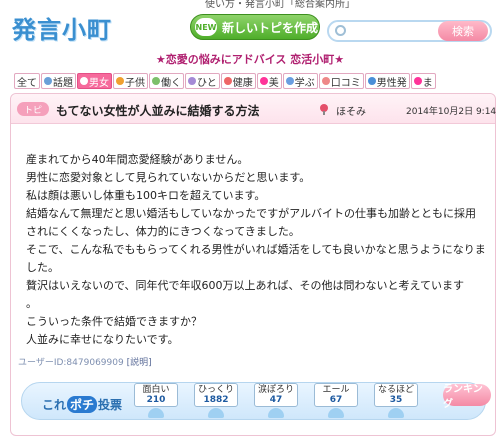 This screenshot has height=436, width=500. I want to click on vote-count: 210, so click(156, 400).